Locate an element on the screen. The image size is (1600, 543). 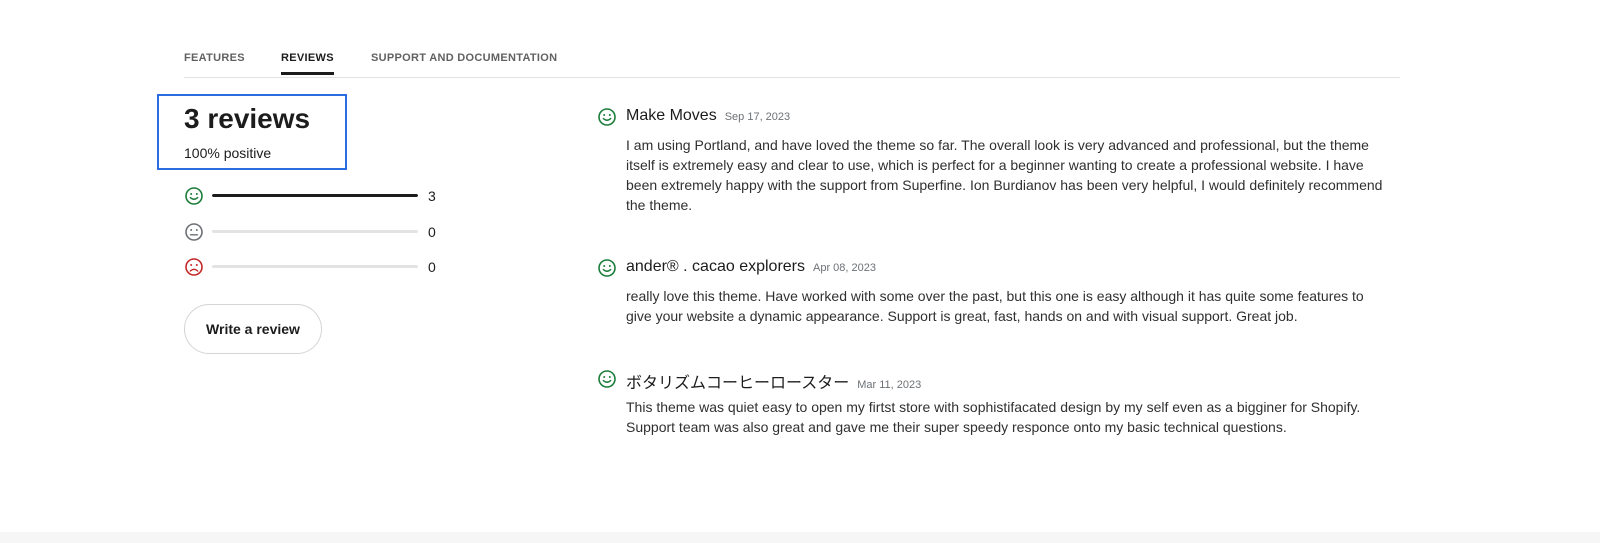
reviews-count-heading: 3 reviews is located at coordinates (247, 118).